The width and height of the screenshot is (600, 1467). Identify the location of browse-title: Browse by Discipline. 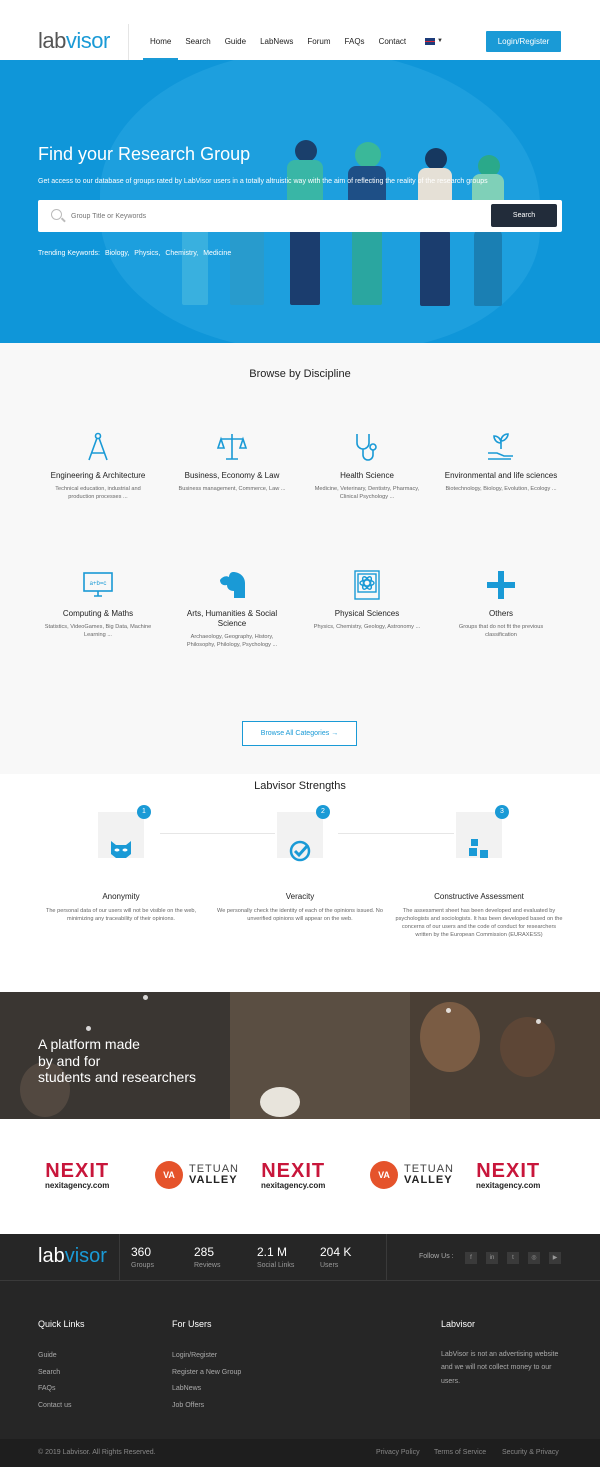
(300, 374).